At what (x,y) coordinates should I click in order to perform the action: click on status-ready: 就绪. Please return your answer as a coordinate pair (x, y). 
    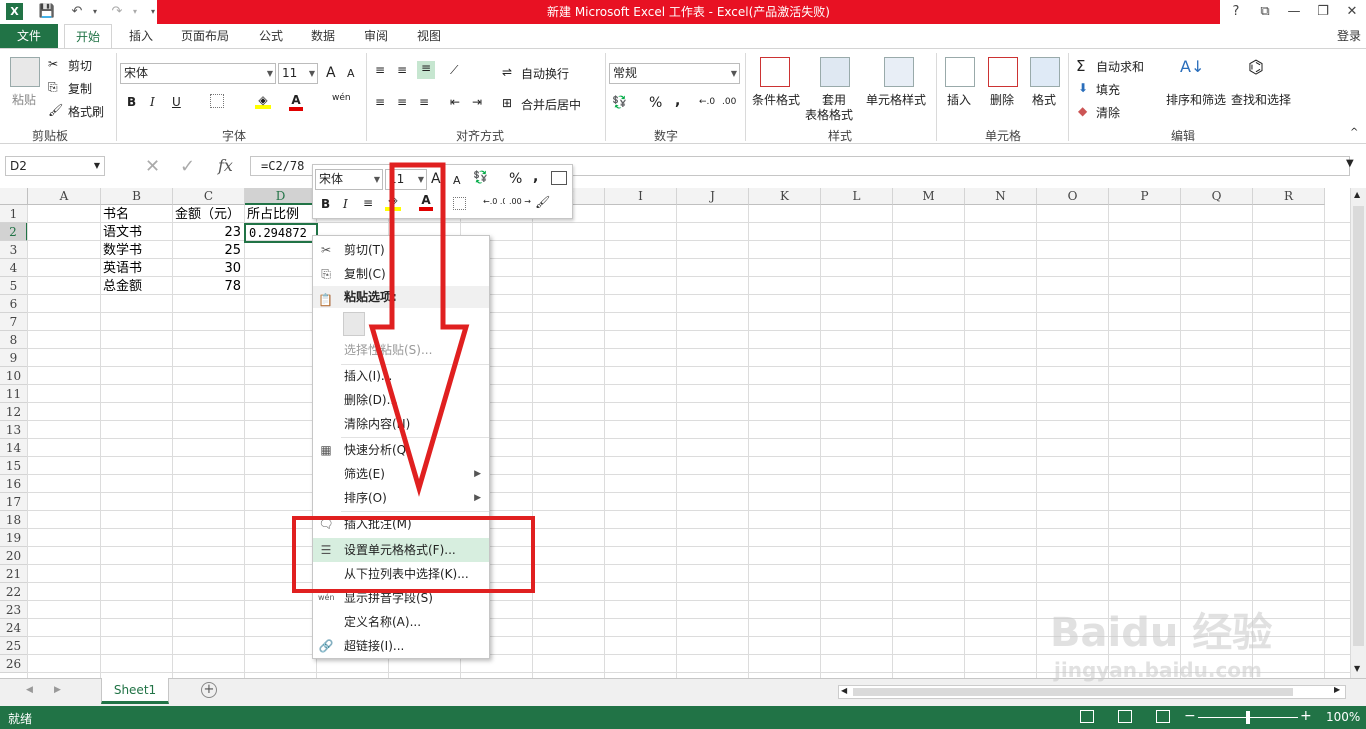
    Looking at the image, I should click on (20, 719).